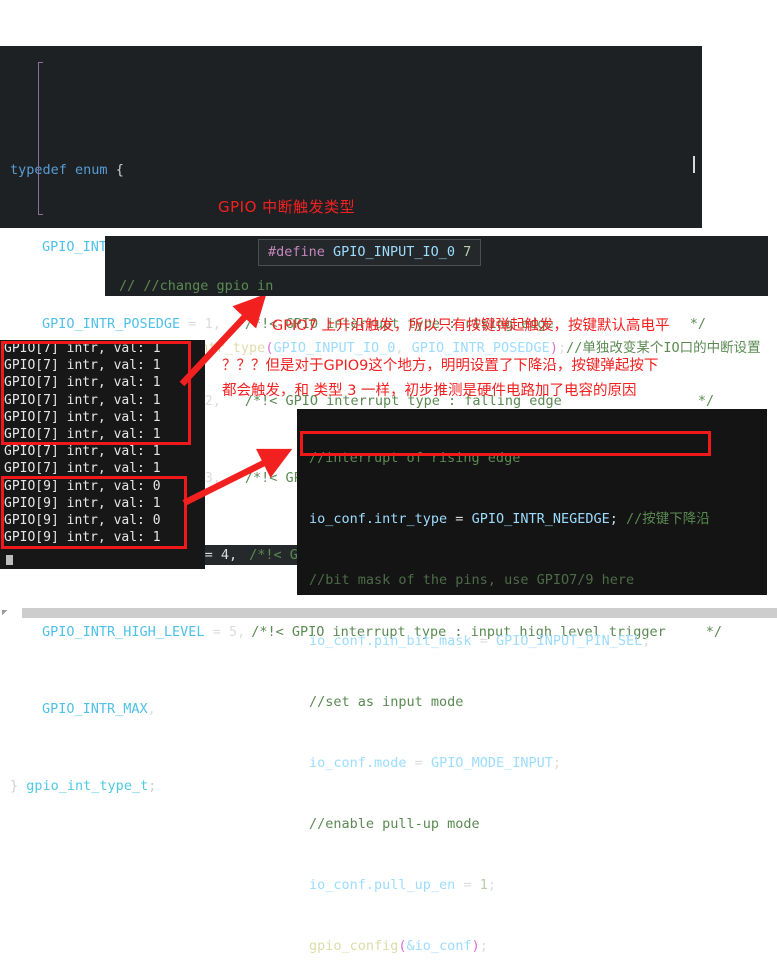  What do you see at coordinates (439, 946) in the screenshot?
I see `call-argument: &io_conf` at bounding box center [439, 946].